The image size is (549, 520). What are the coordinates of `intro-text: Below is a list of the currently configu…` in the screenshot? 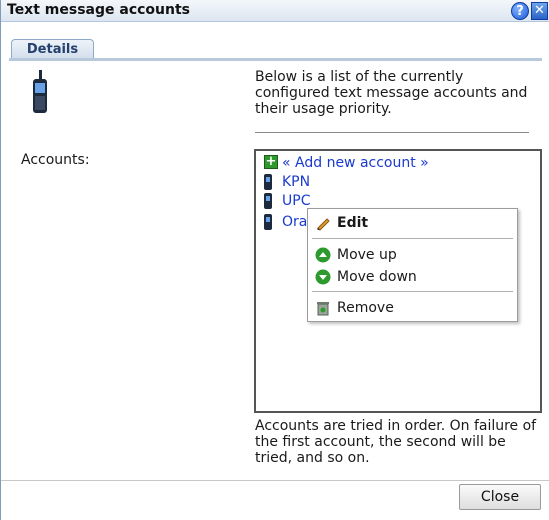 It's located at (391, 93).